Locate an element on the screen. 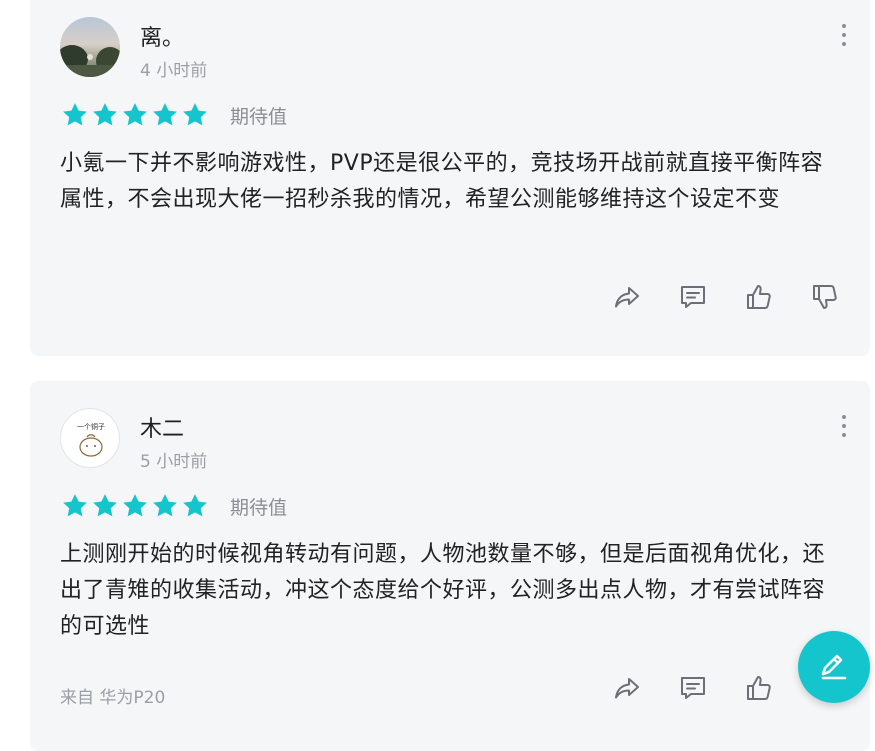  avatar: 一个铜子 is located at coordinates (90, 438).